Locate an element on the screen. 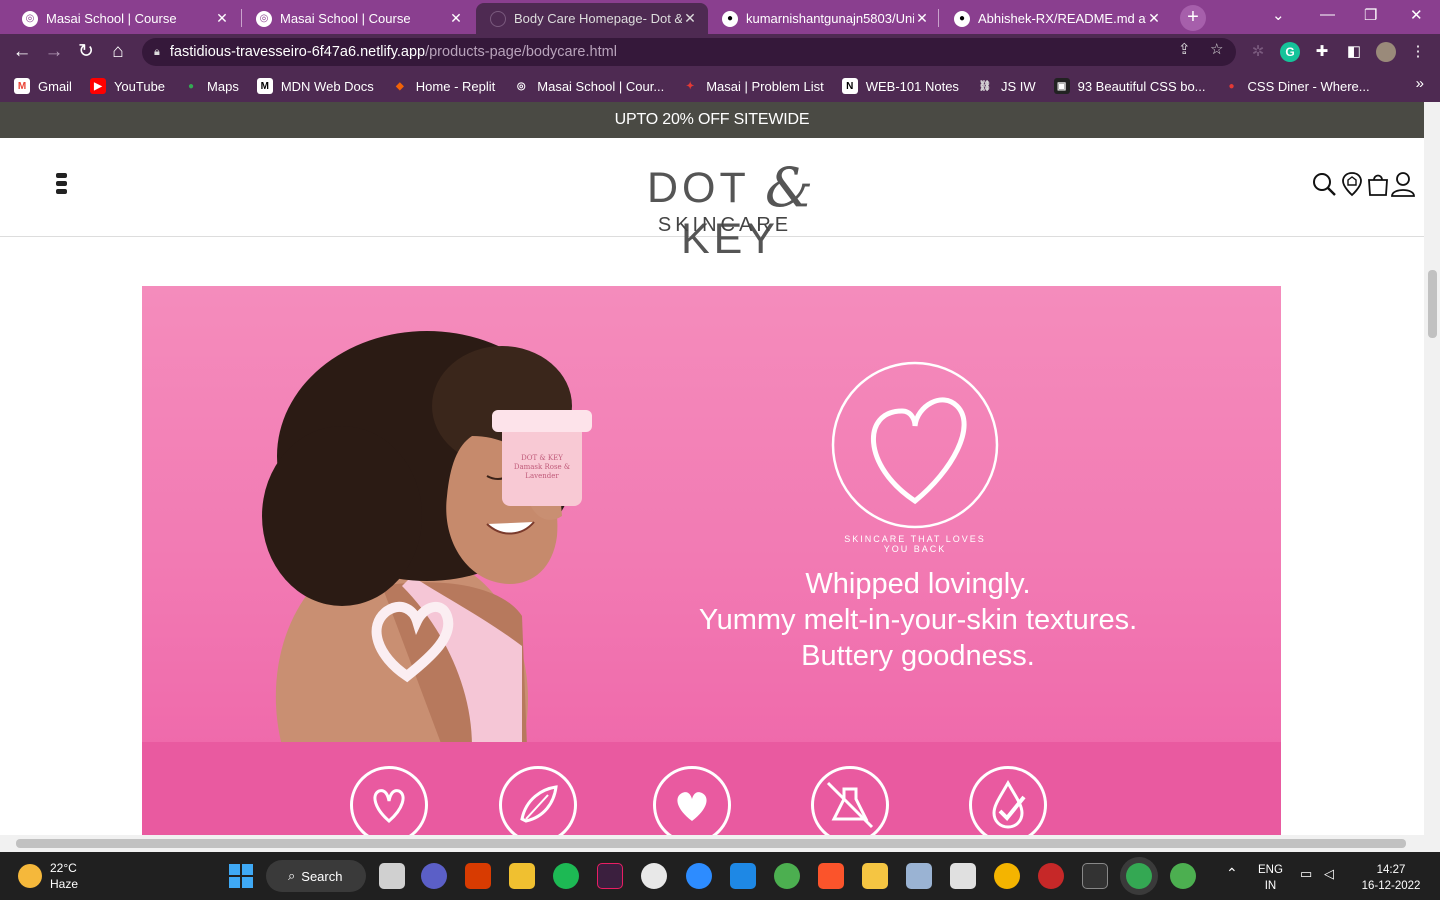  snipping-icon is located at coordinates (963, 876).